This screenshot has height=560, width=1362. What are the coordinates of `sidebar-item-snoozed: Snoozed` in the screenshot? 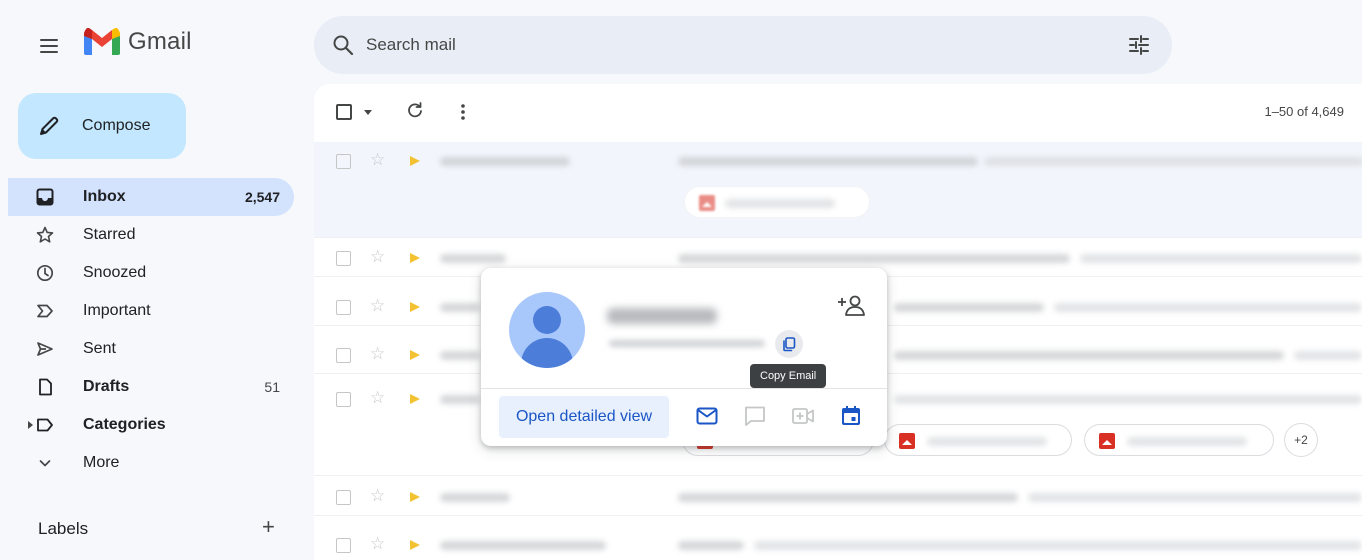 It's located at (151, 273).